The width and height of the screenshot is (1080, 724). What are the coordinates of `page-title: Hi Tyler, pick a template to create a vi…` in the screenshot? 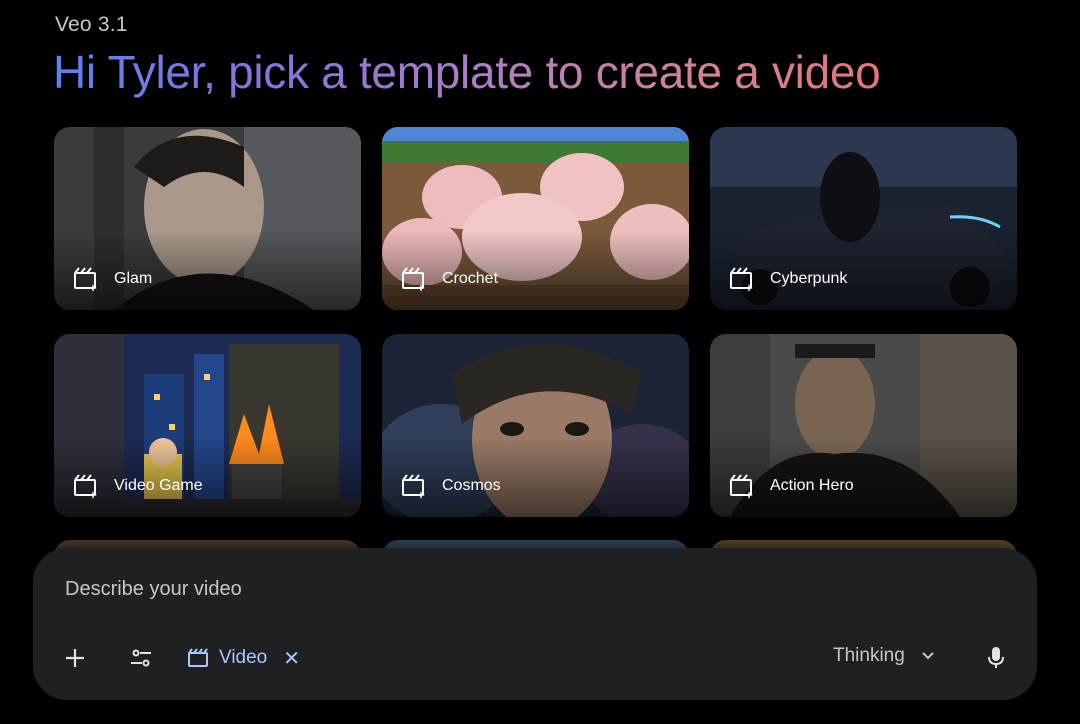 It's located at (467, 72).